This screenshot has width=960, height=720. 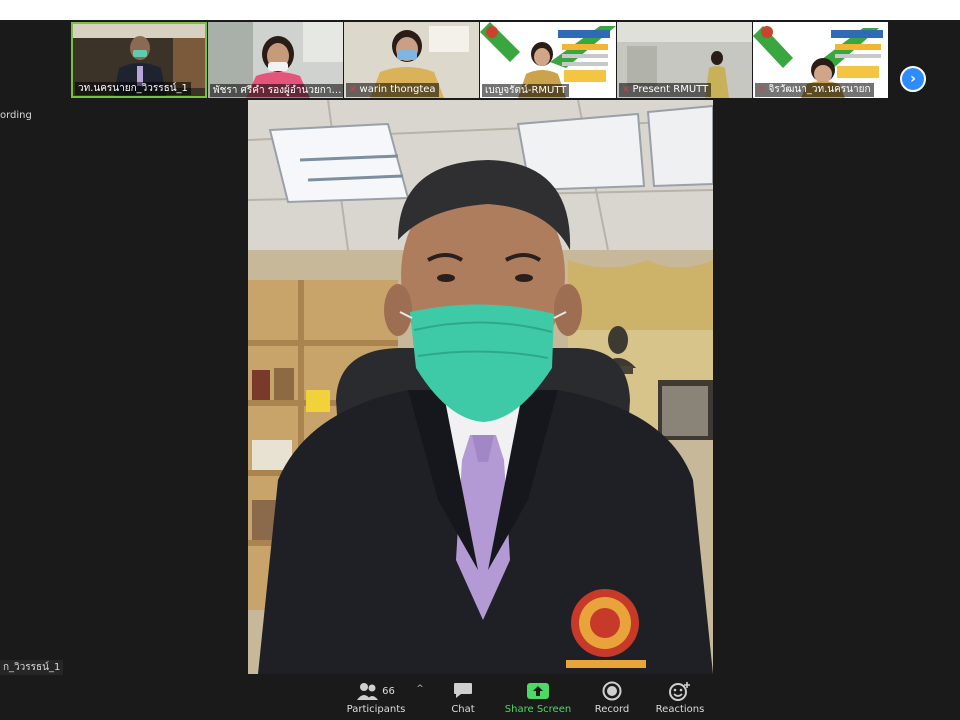 What do you see at coordinates (538, 691) in the screenshot?
I see `share-screen-icon` at bounding box center [538, 691].